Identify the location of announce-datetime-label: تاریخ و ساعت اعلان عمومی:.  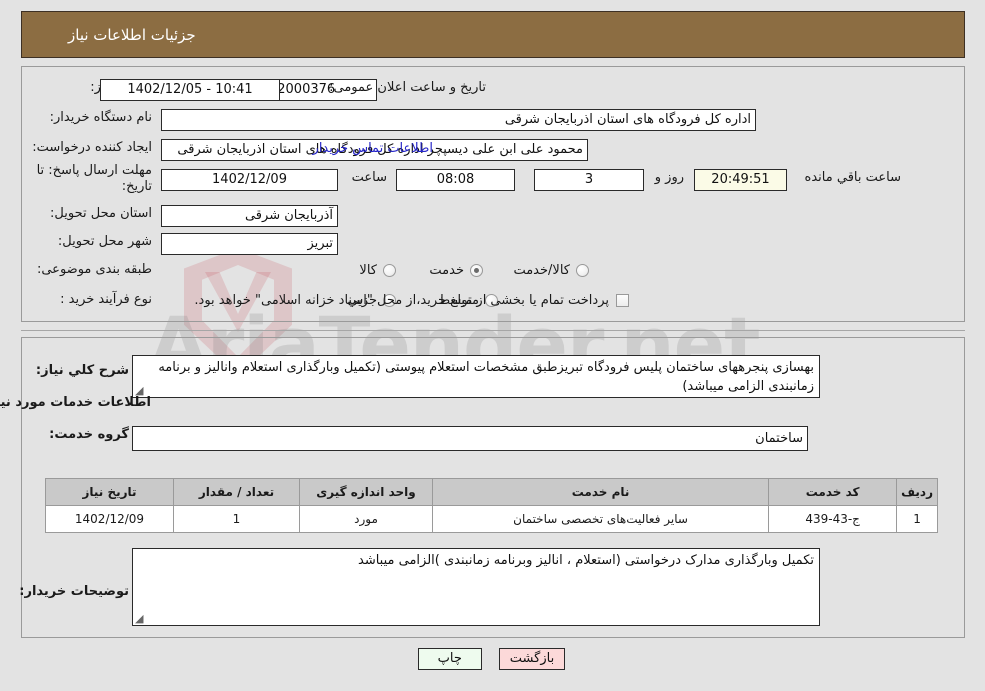
(408, 87).